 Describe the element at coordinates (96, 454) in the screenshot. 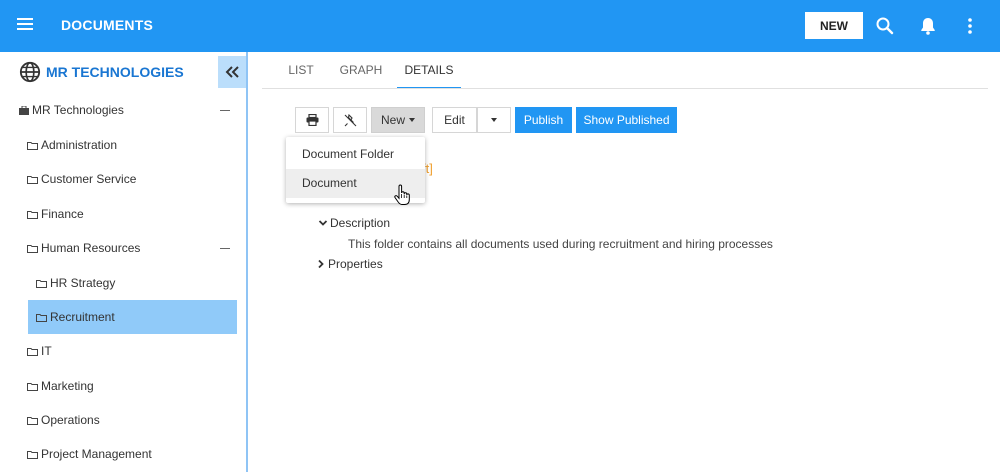

I see `tree-item-label: Project Management` at that location.